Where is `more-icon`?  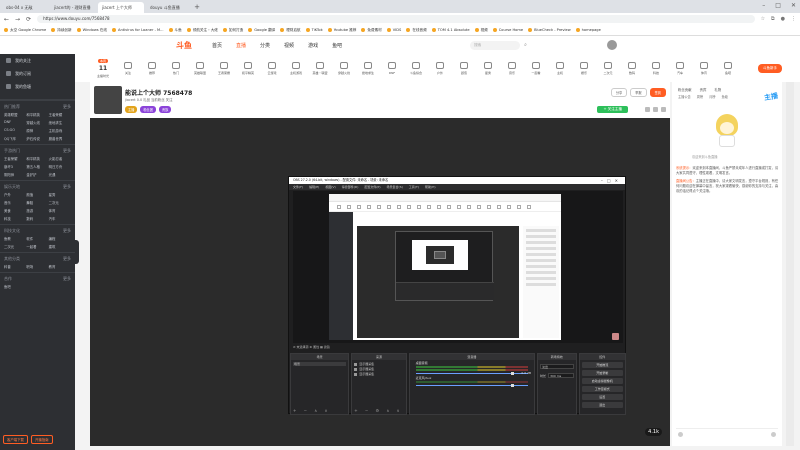
more-icon is located at coordinates (663, 109).